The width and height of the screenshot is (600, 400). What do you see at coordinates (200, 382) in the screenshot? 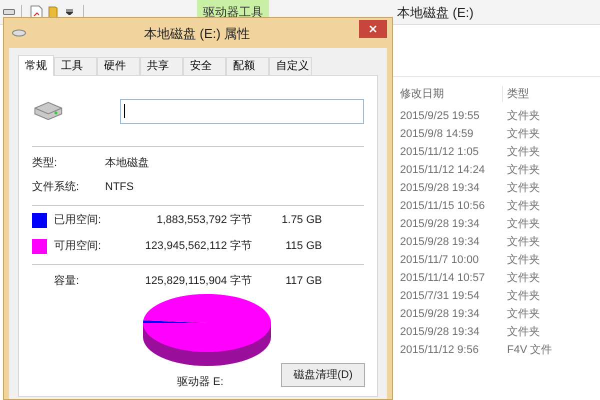
I see `drive-label: 驱动器 E:` at bounding box center [200, 382].